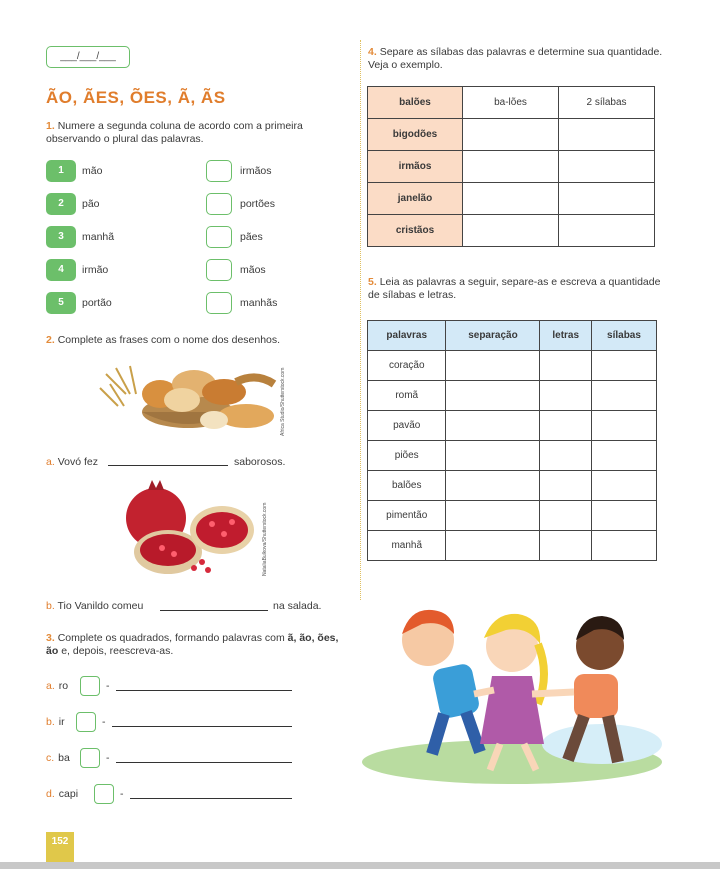 The height and width of the screenshot is (869, 720). What do you see at coordinates (624, 335) in the screenshot?
I see `q5-header-cell: sílabas` at bounding box center [624, 335].